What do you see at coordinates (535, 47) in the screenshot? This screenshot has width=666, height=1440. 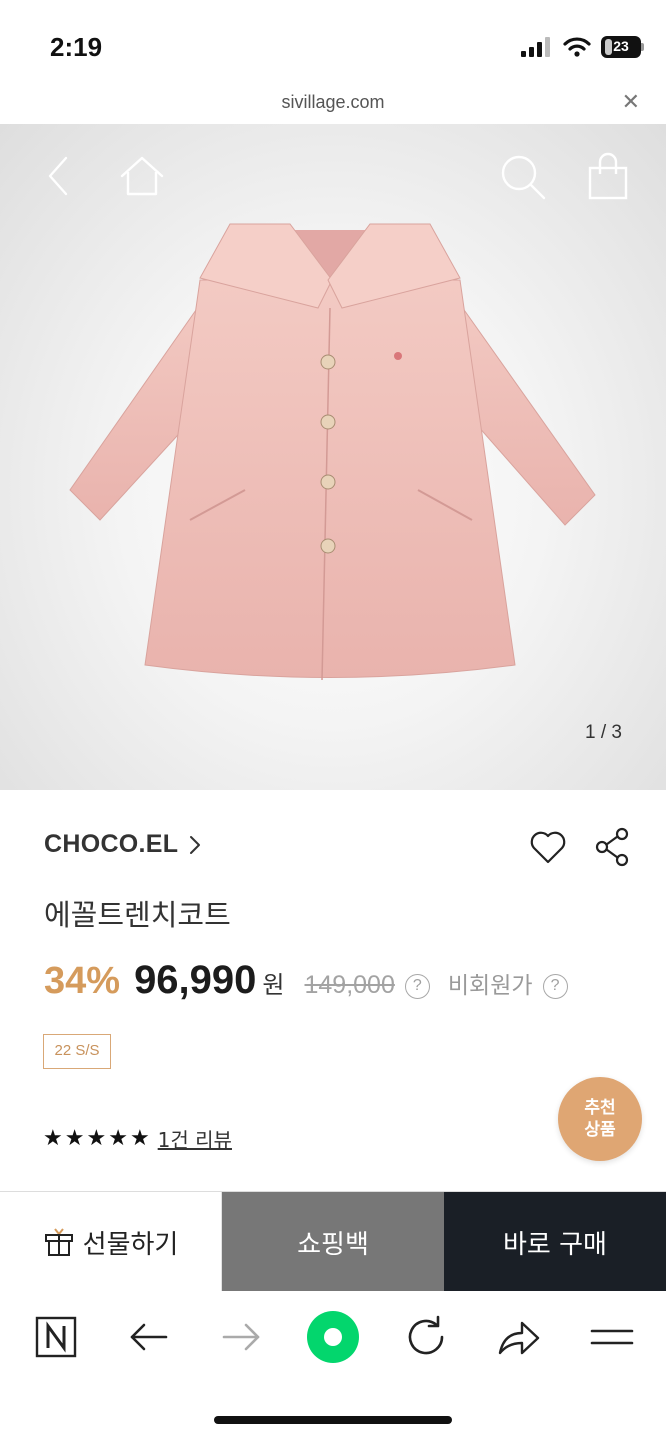 I see `cellular-signal-icon` at bounding box center [535, 47].